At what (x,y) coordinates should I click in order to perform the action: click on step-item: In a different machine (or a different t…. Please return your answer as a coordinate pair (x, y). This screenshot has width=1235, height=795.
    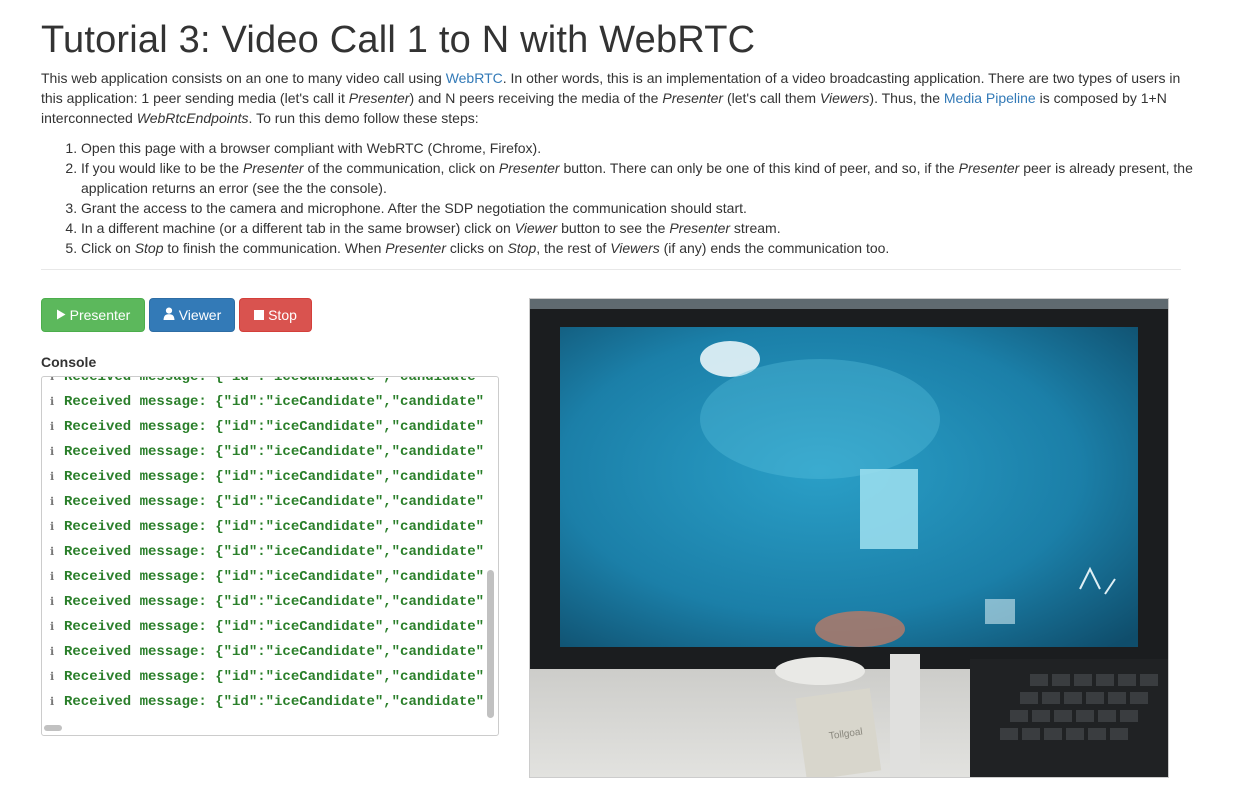
    Looking at the image, I should click on (653, 228).